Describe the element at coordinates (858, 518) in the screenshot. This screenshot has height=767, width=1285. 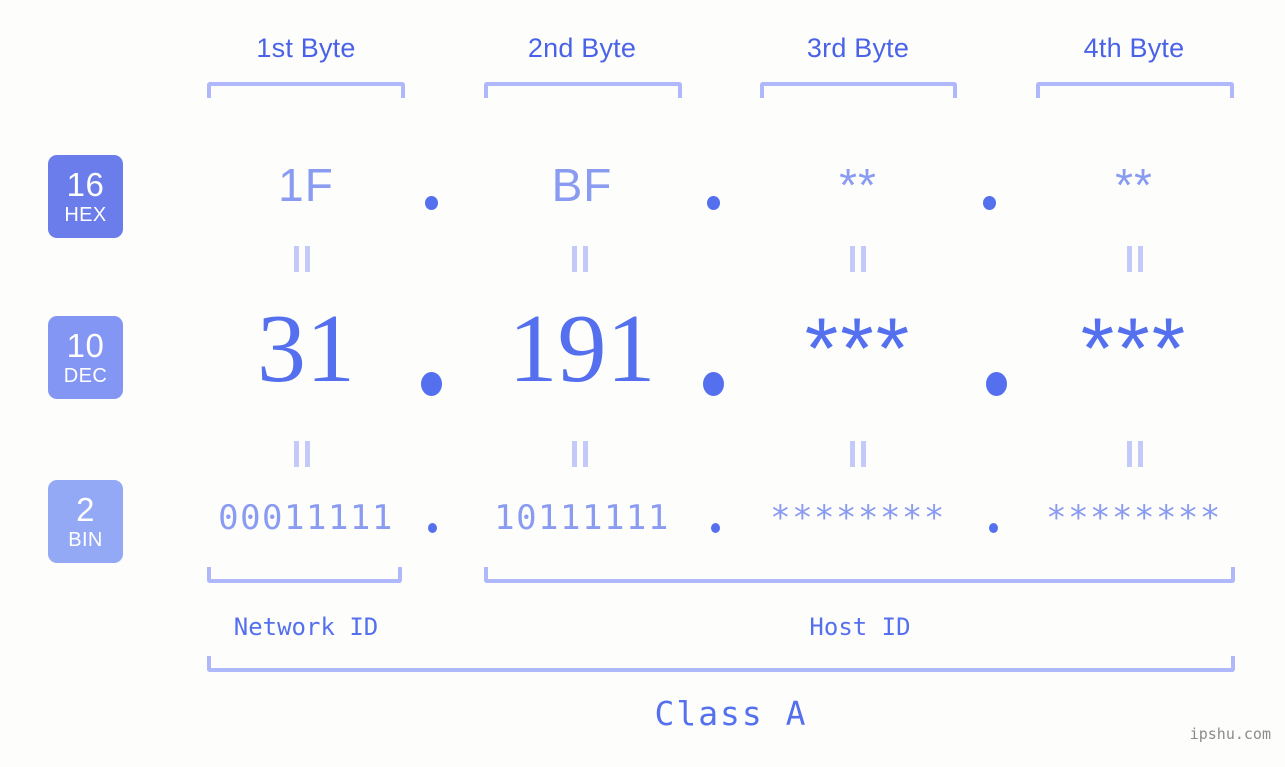
I see `bin-octet-3: ********` at that location.